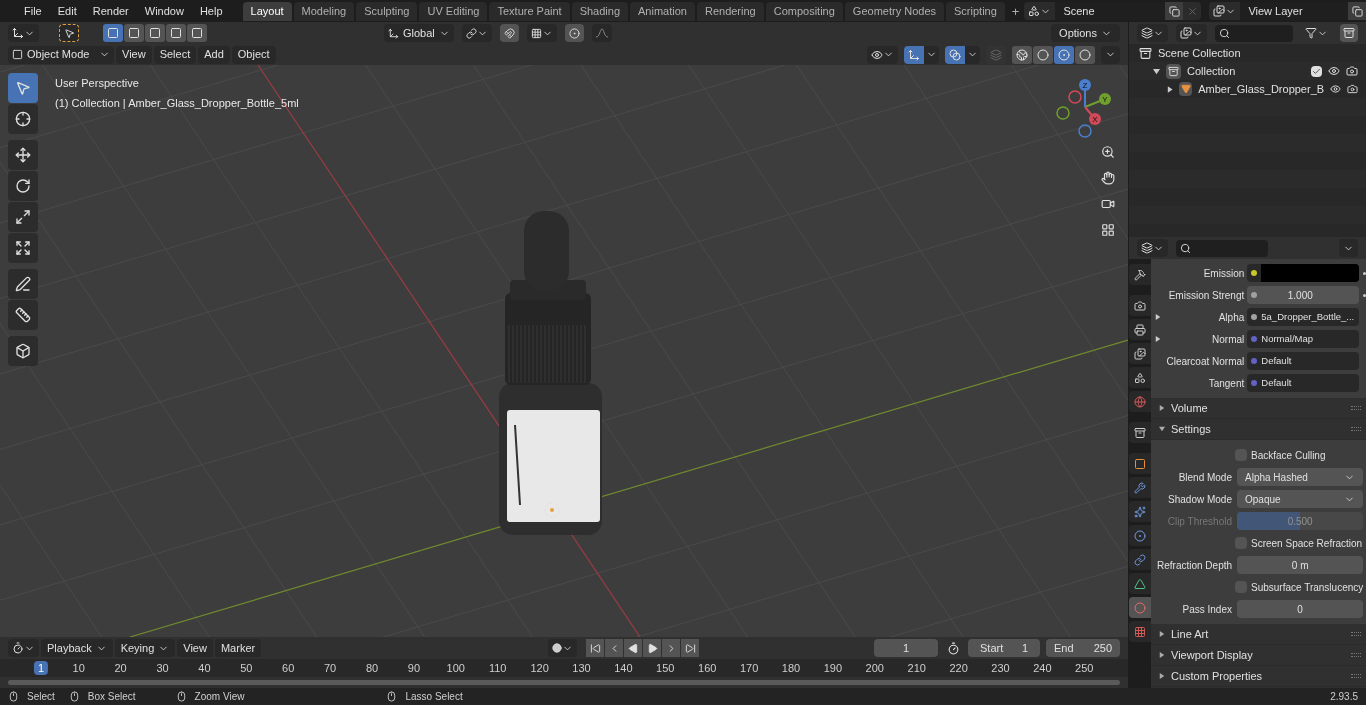 The height and width of the screenshot is (705, 1366). Describe the element at coordinates (1300, 477) in the screenshot. I see `dropdown: Alpha Hashed` at that location.